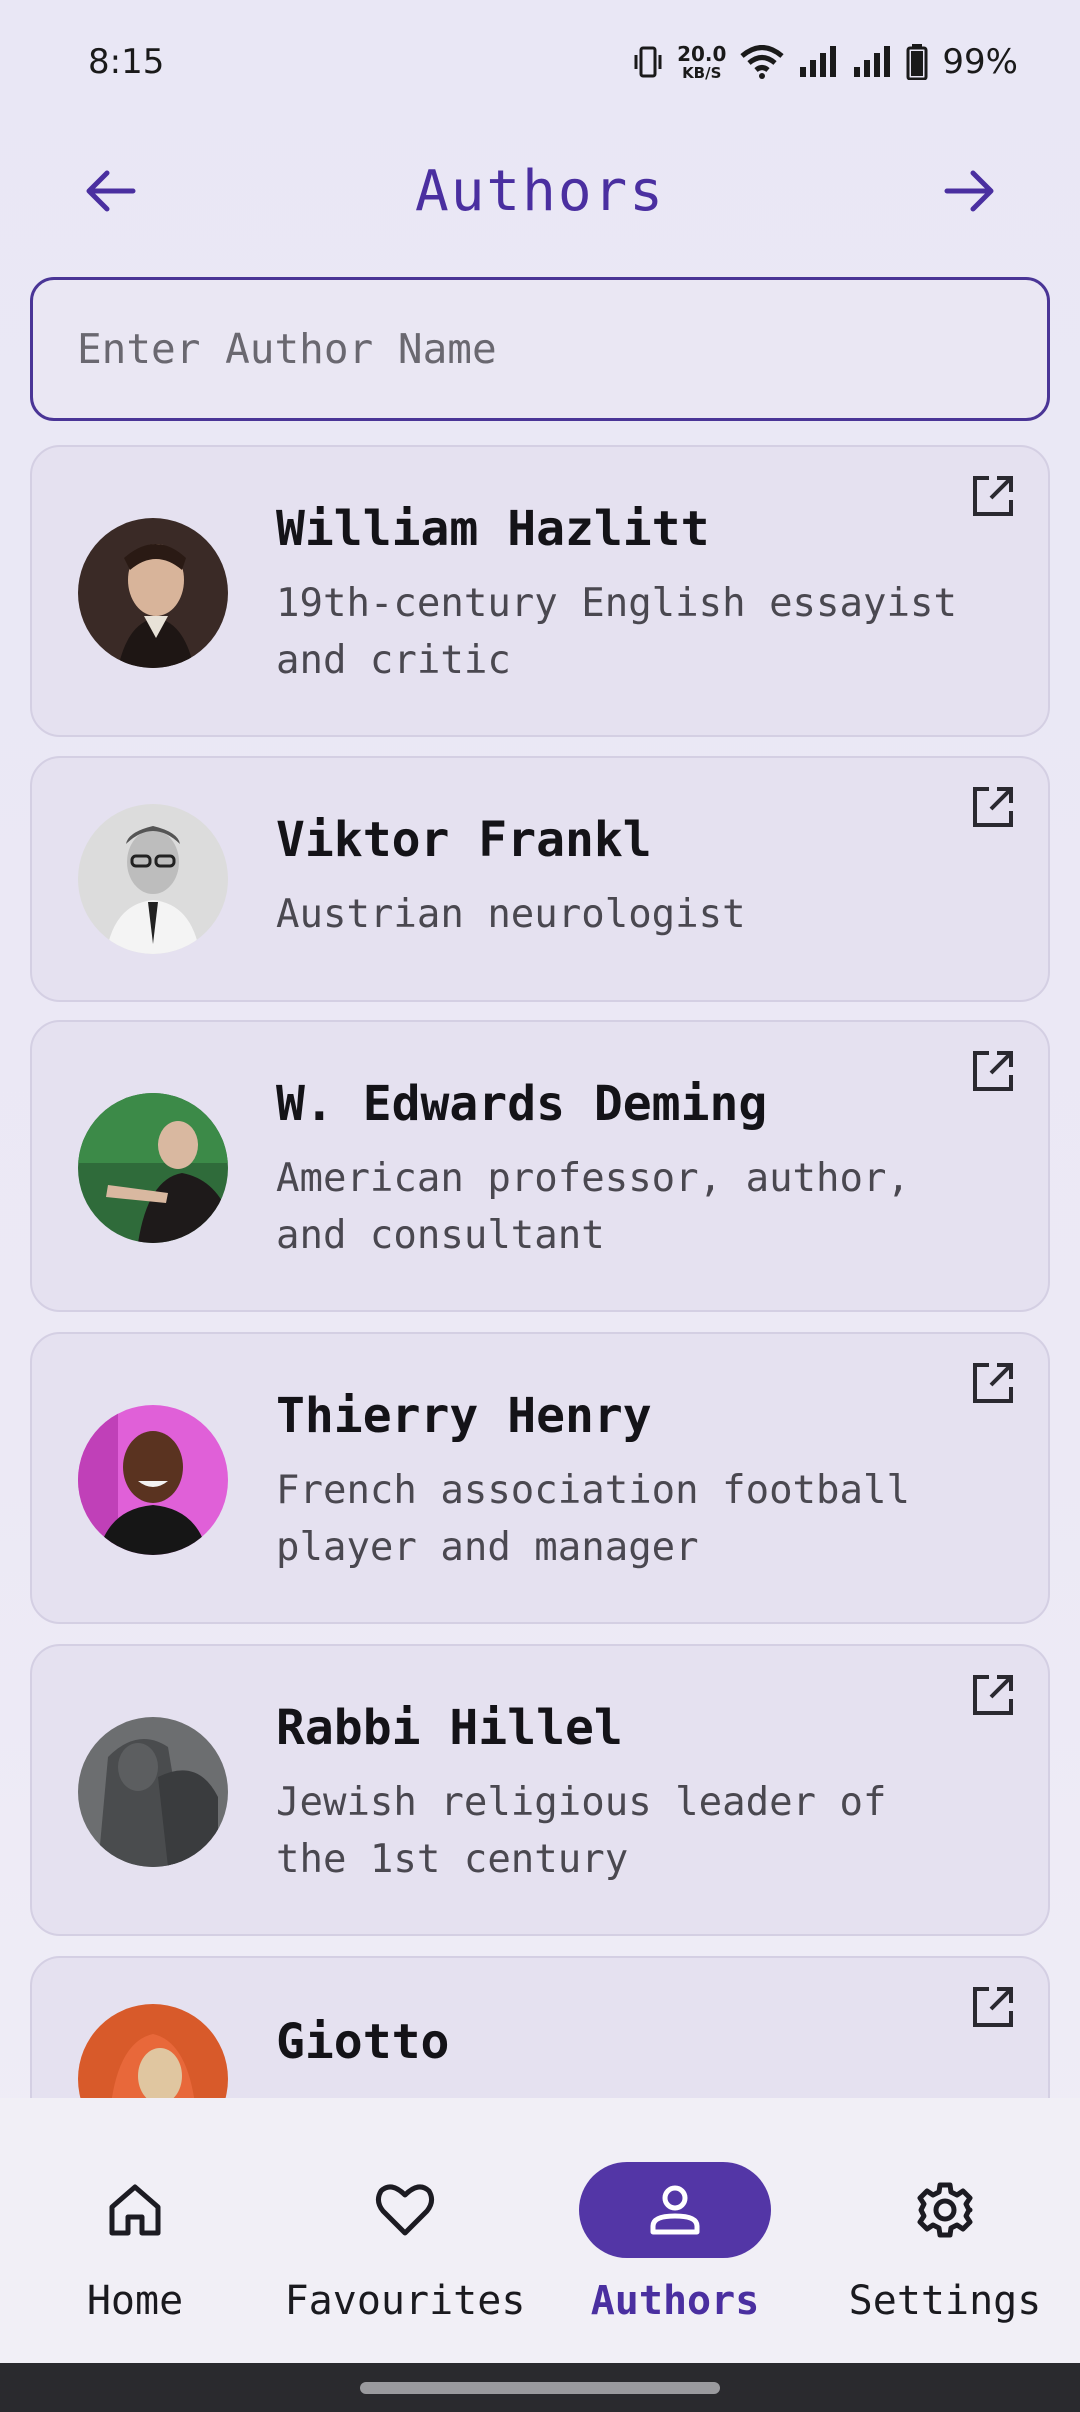  I want to click on system-gesture-bar, so click(540, 2387).